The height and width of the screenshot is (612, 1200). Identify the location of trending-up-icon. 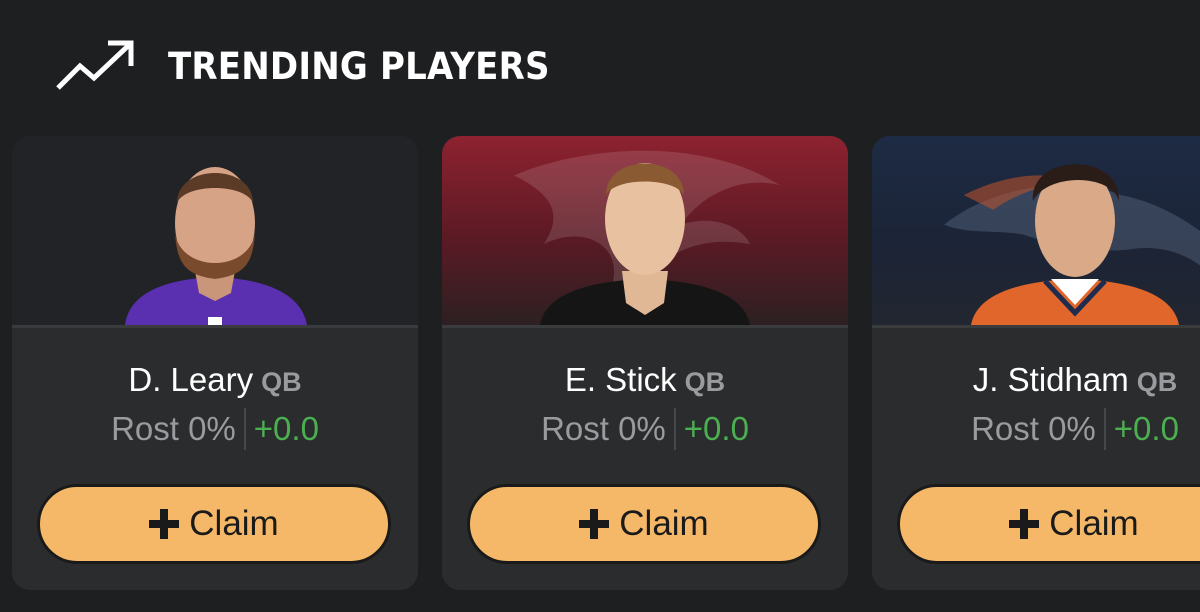
(95, 65).